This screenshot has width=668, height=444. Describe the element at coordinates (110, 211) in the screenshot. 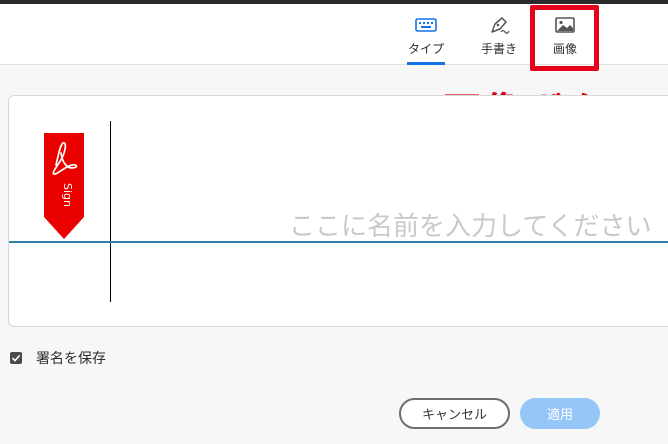

I see `text-cursor` at that location.